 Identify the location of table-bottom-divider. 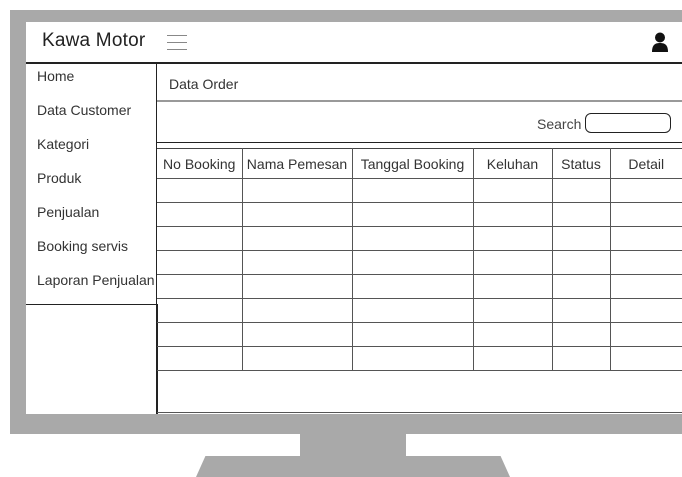
(419, 412).